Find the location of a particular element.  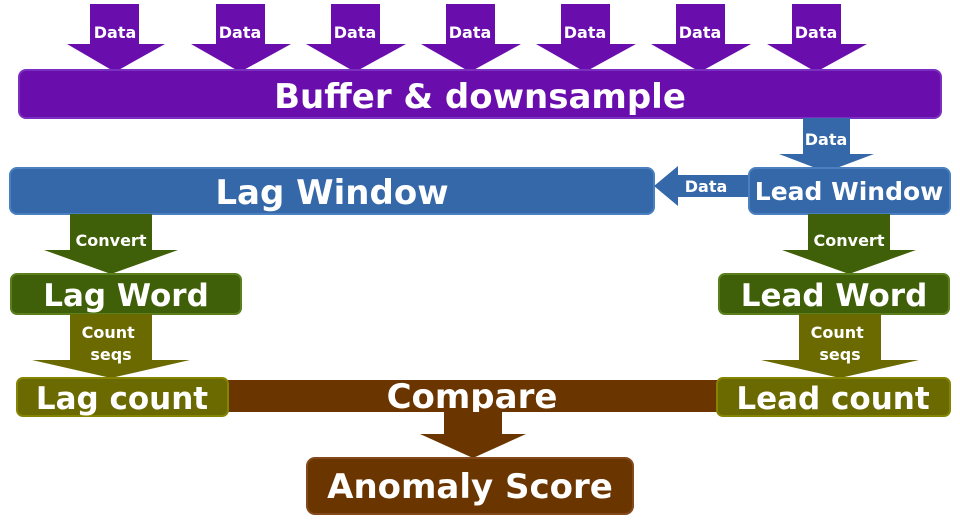

arrow-lag-count-seqs-line-2: seqs is located at coordinates (110, 354).